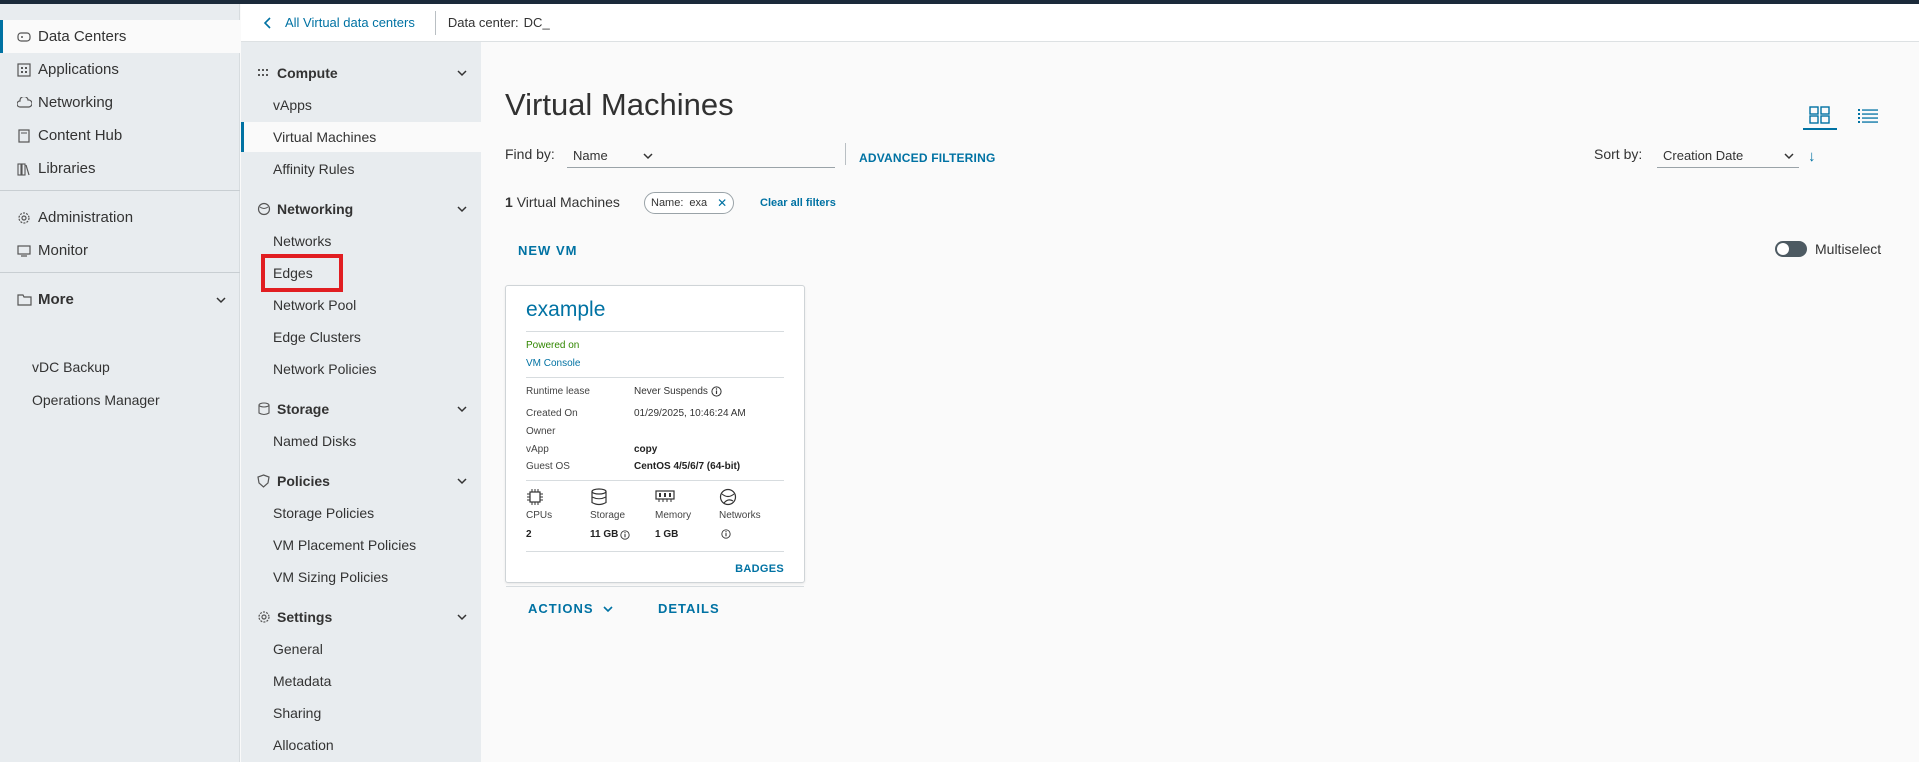  Describe the element at coordinates (599, 497) in the screenshot. I see `storage-icon` at that location.